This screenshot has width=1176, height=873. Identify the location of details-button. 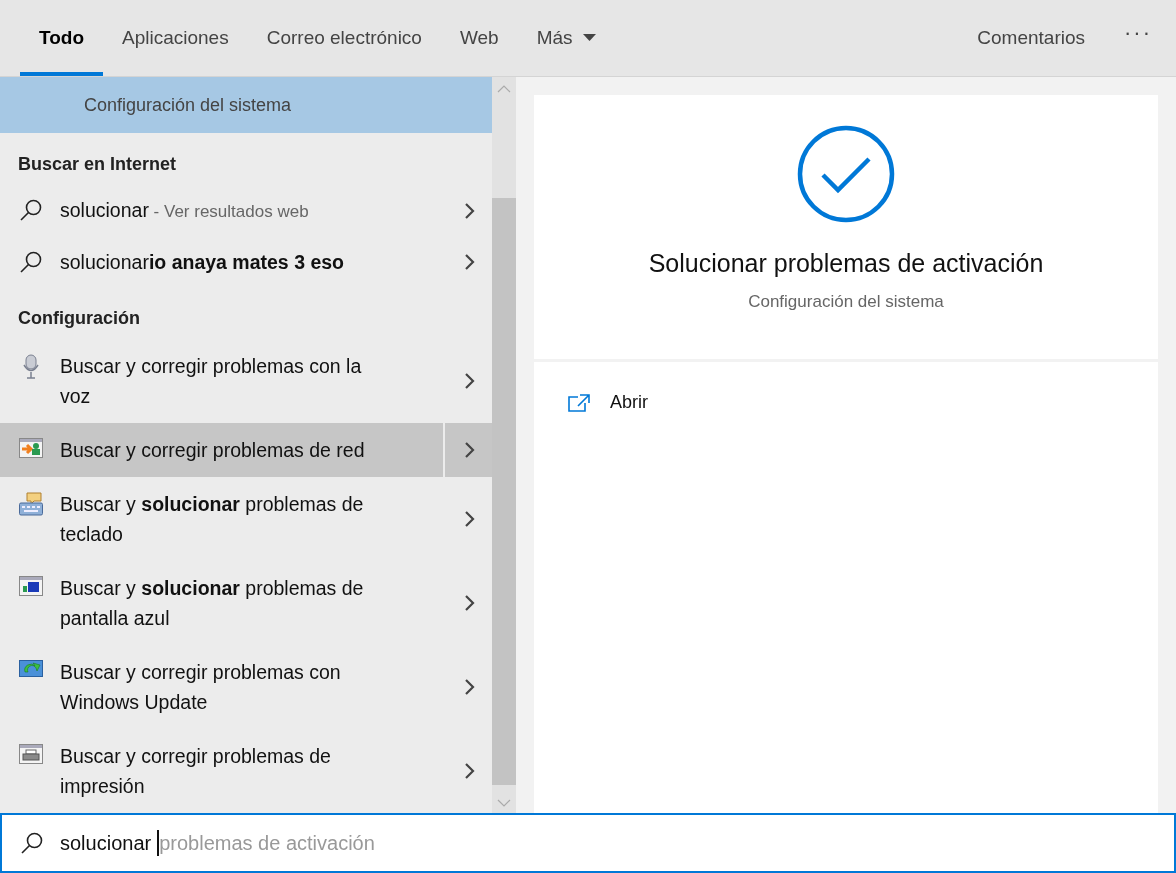
(468, 450).